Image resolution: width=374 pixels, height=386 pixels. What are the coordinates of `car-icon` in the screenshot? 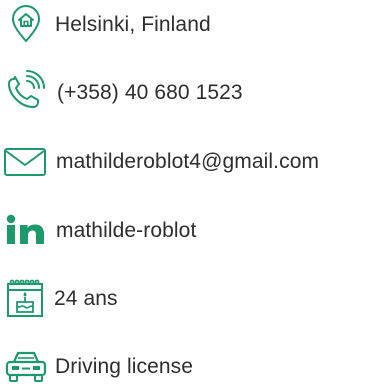 It's located at (26, 366).